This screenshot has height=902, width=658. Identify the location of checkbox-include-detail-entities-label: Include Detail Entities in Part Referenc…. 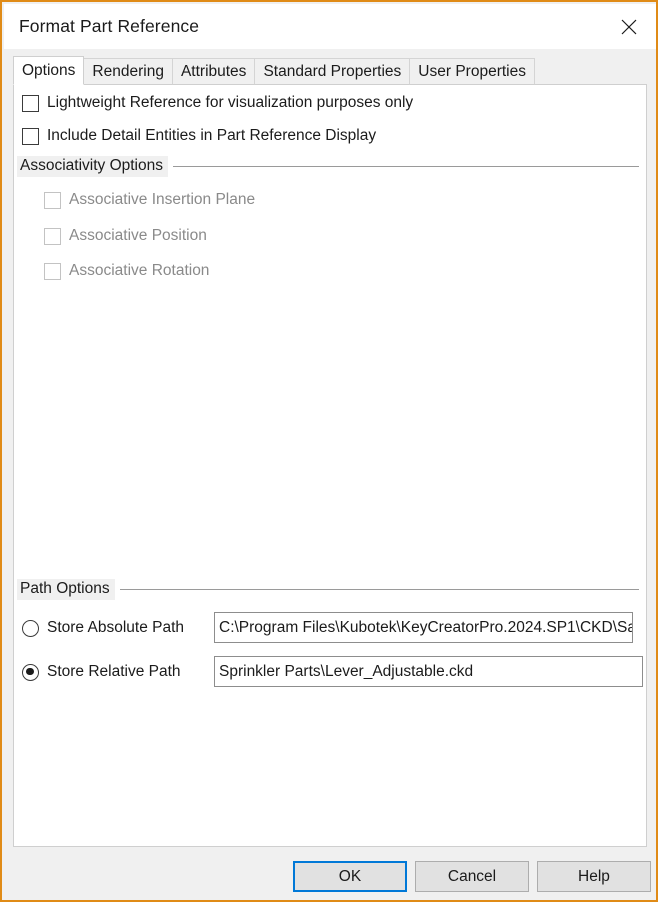
(212, 135).